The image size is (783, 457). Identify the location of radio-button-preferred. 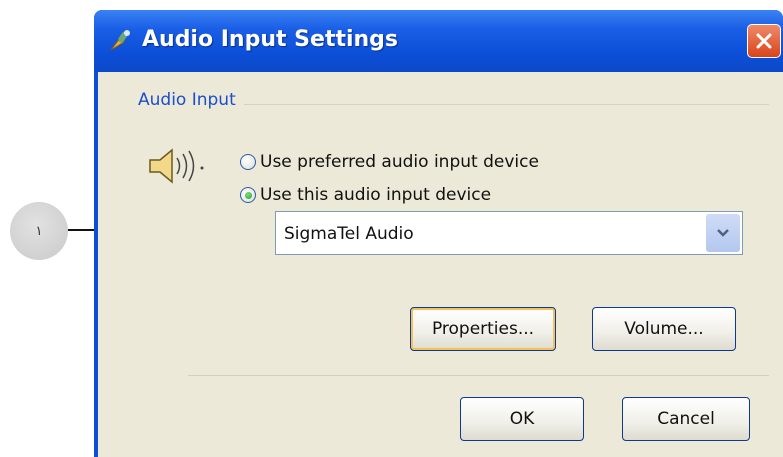
(248, 162).